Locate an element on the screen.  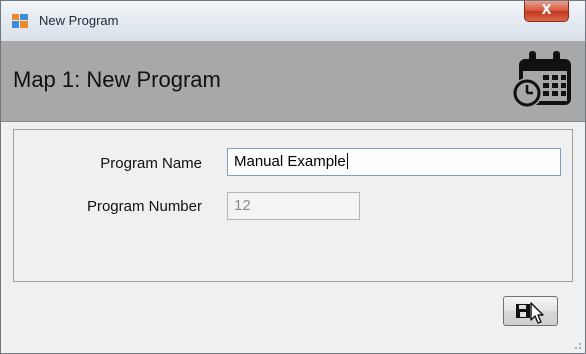
calendar-clock-icon is located at coordinates (541, 79).